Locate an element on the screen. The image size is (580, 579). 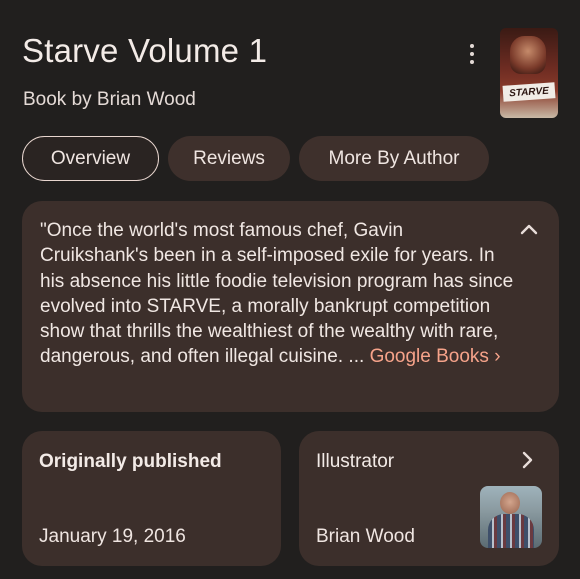
chevron-right-icon is located at coordinates (527, 460).